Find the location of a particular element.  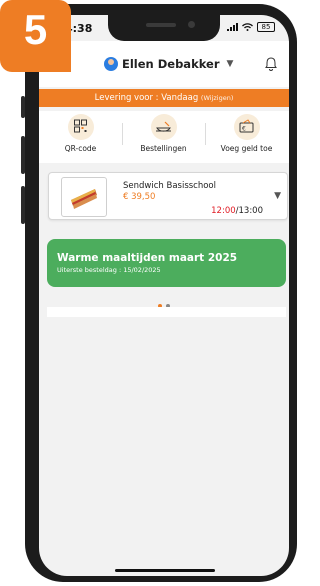

top-bar: Ellen Debakker ▼ is located at coordinates (164, 64).